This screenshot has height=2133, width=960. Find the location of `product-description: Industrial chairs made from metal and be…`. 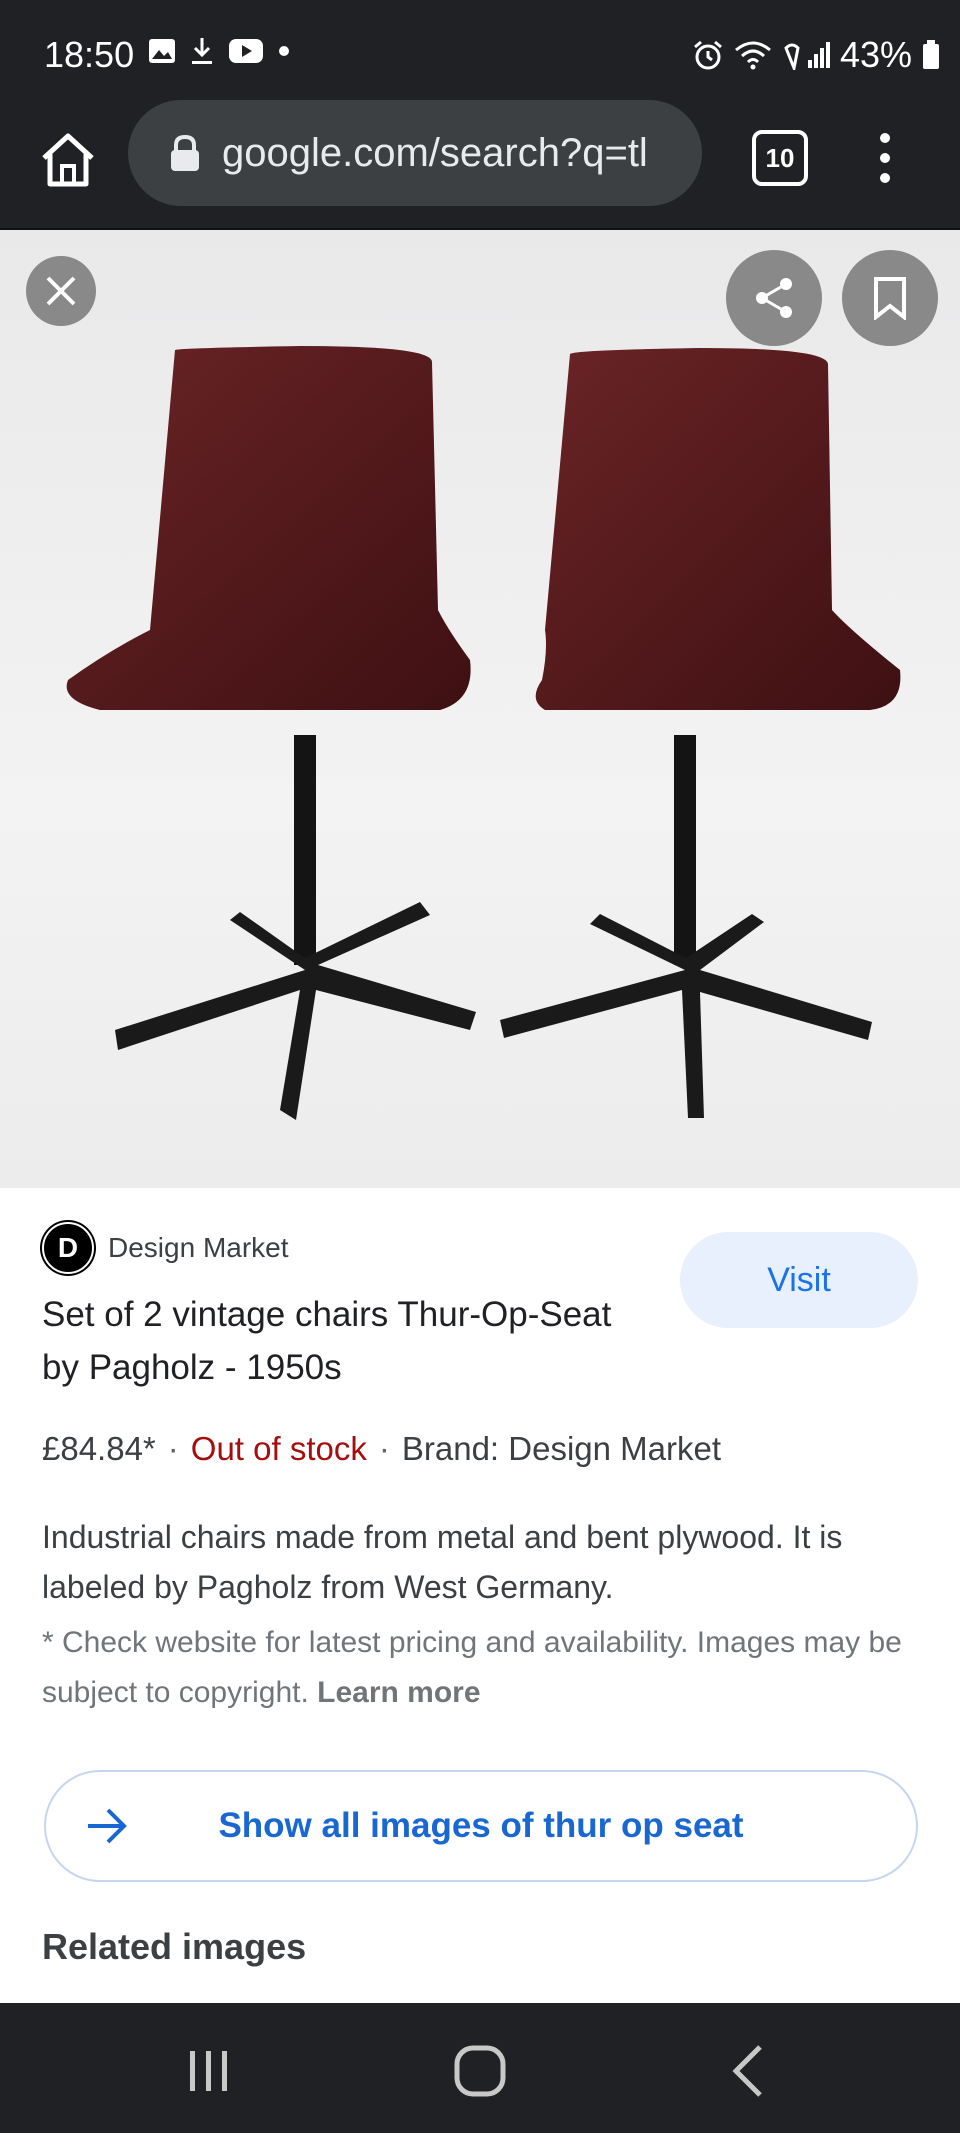

product-description: Industrial chairs made from metal and be… is located at coordinates (442, 1562).